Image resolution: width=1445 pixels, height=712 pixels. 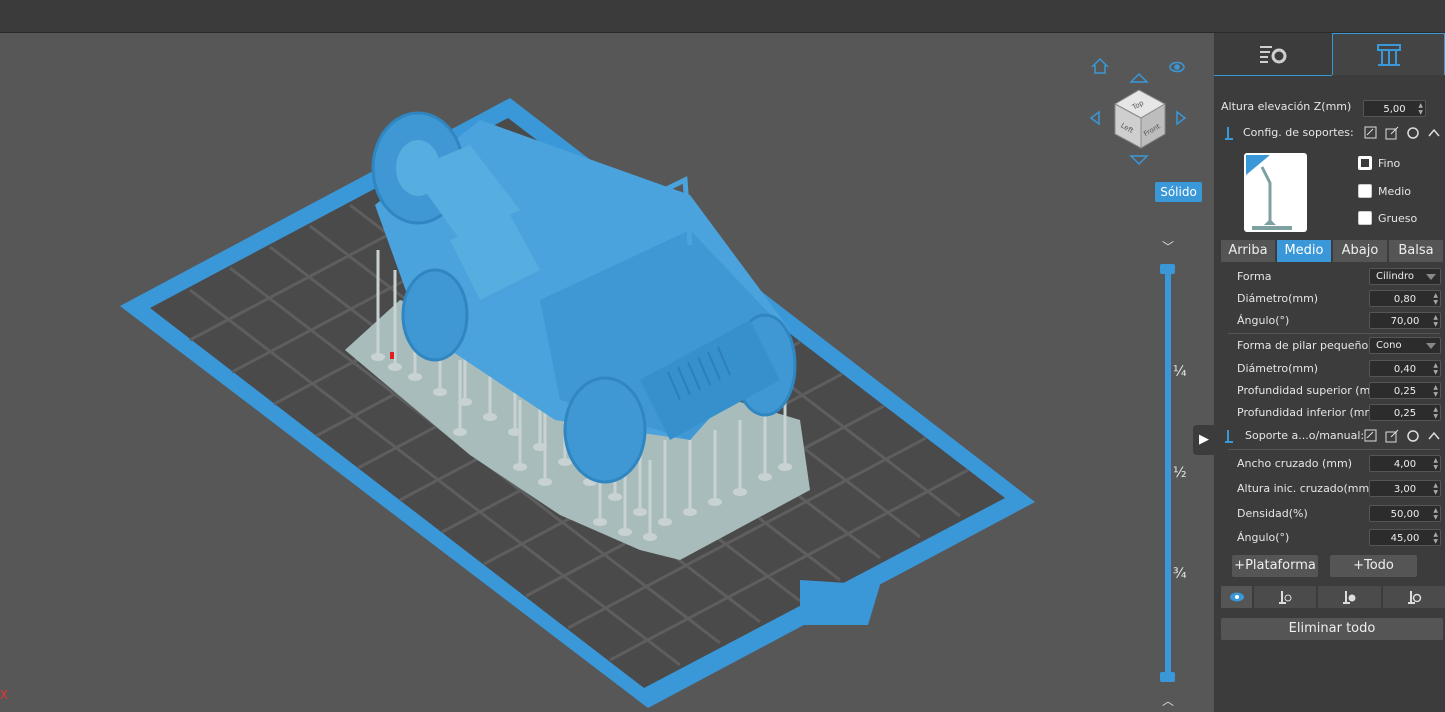 What do you see at coordinates (1416, 251) in the screenshot?
I see `tab-raft: Balsa` at bounding box center [1416, 251].